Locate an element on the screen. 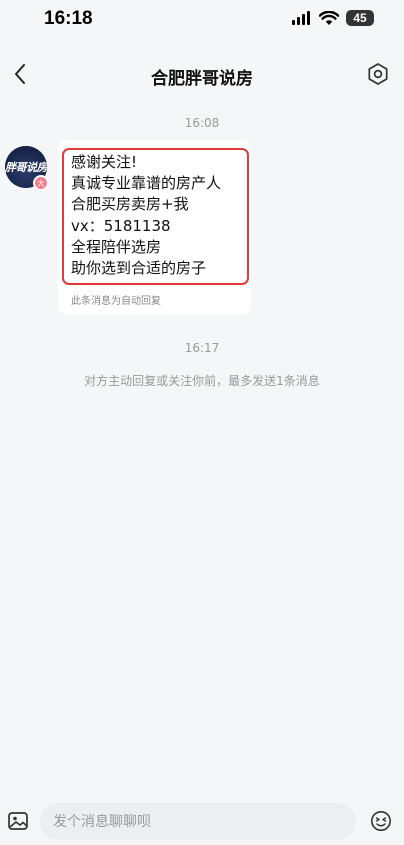  status-time: 16:18 is located at coordinates (68, 18).